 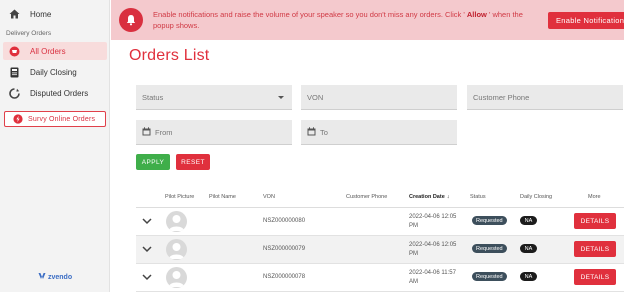 I want to click on logo-text: zvendo, so click(x=60, y=277).